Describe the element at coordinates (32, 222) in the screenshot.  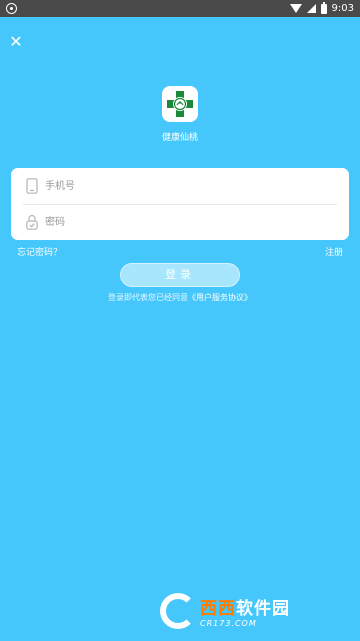
I see `lock-icon` at that location.